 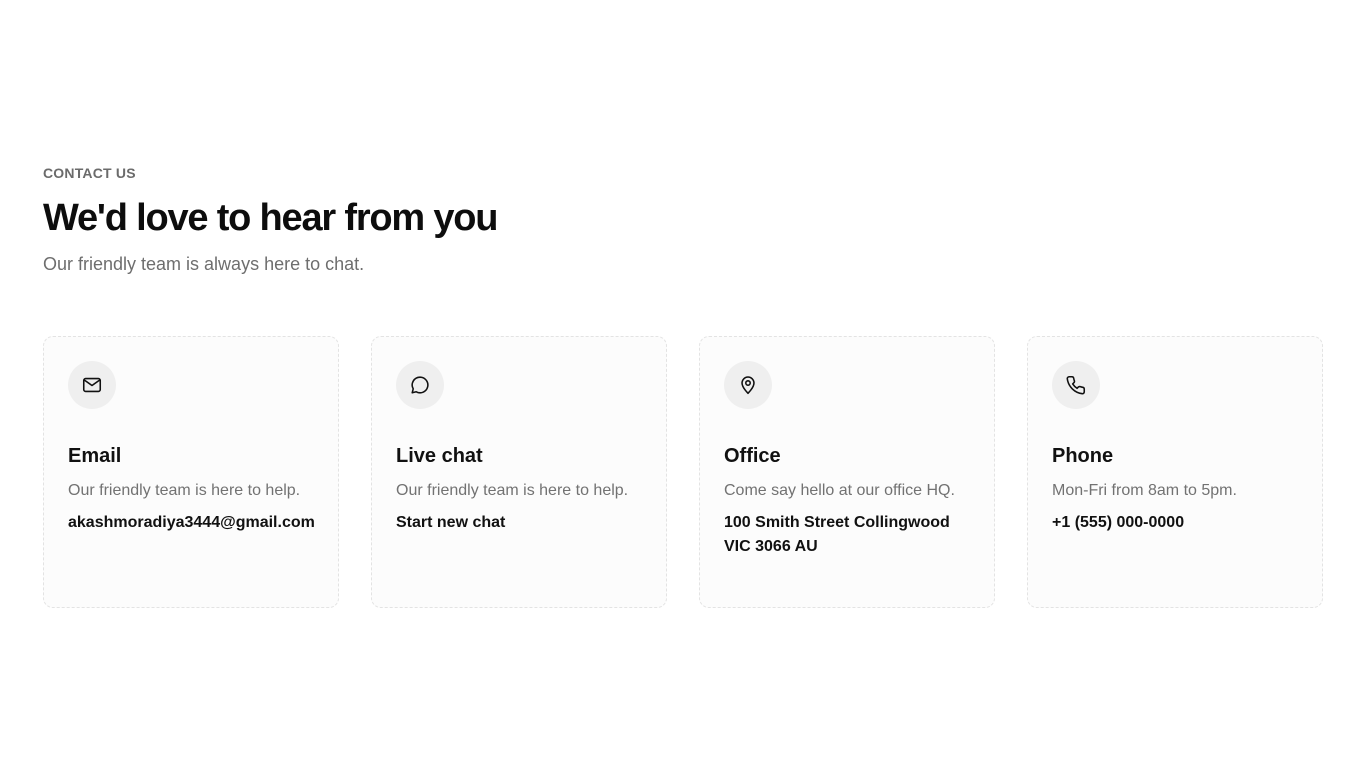 I want to click on office-address-link: 100 Smith Street Collingwood VIC 3066 AU, so click(x=847, y=535).